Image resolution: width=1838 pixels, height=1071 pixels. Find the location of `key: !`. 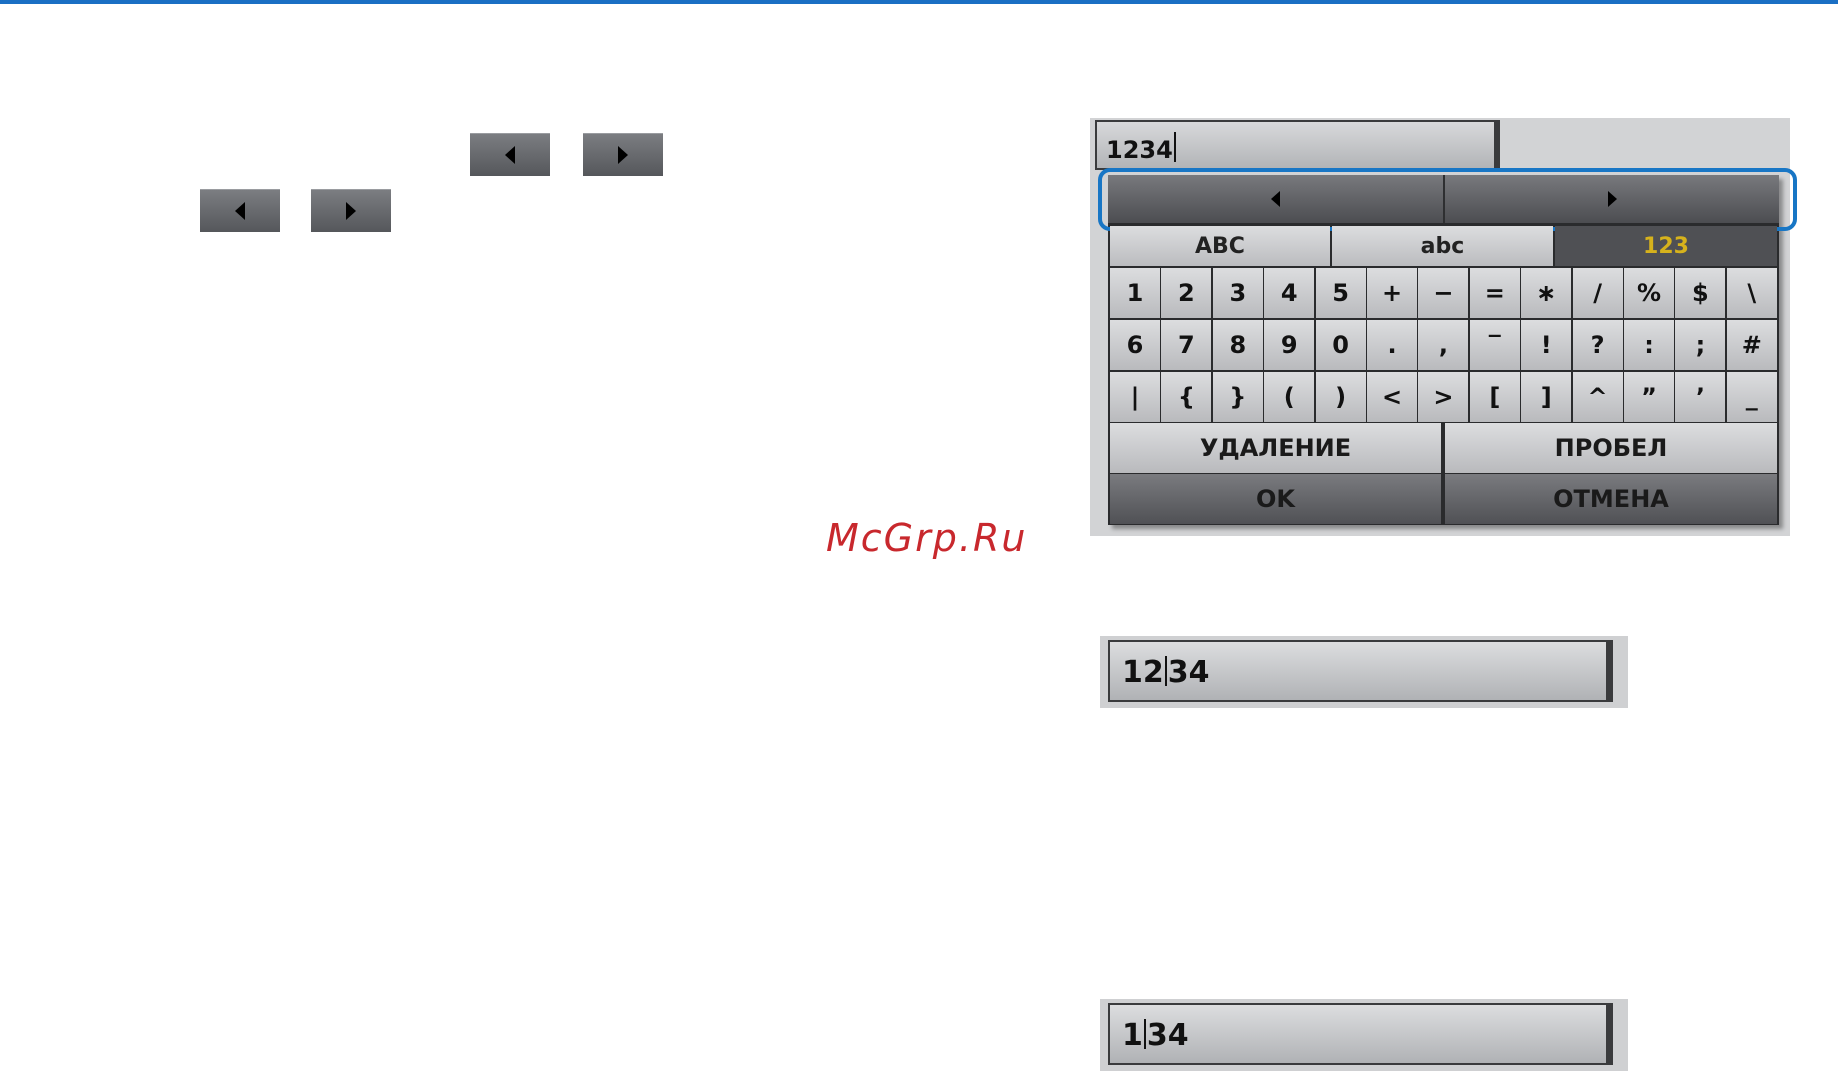

key: ! is located at coordinates (1546, 345).